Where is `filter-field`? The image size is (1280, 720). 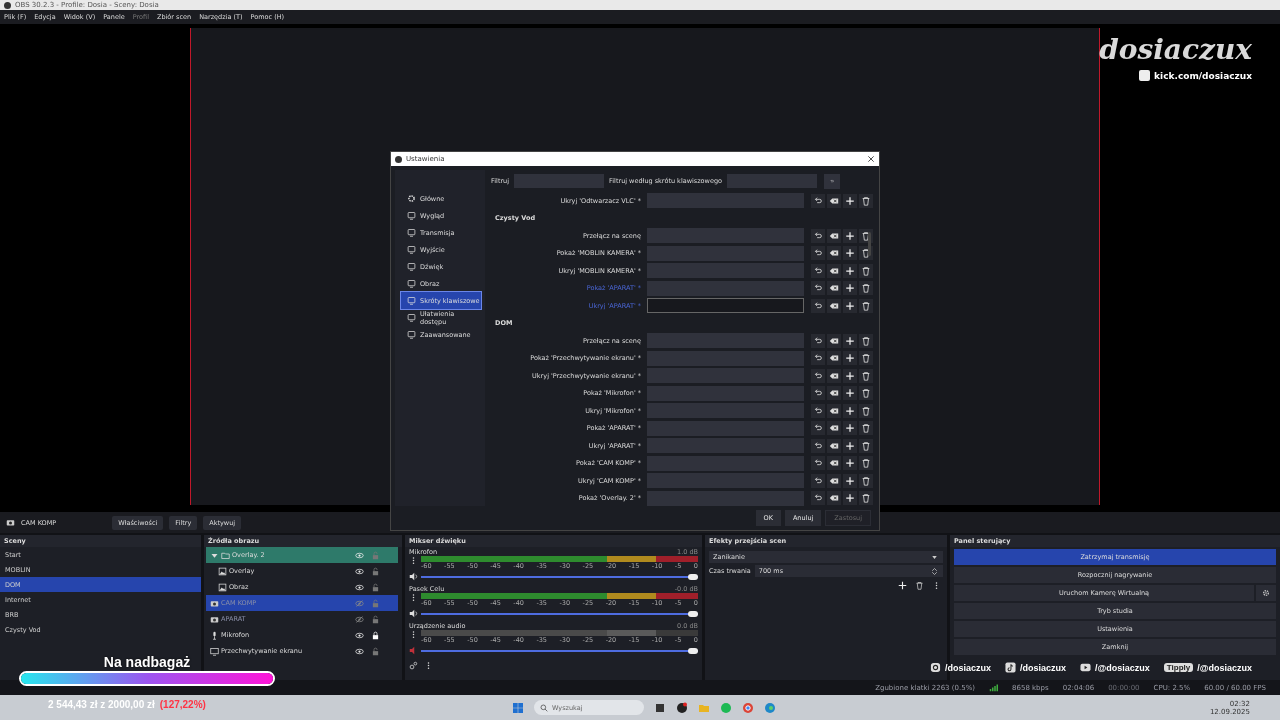
filter-field is located at coordinates (559, 181).